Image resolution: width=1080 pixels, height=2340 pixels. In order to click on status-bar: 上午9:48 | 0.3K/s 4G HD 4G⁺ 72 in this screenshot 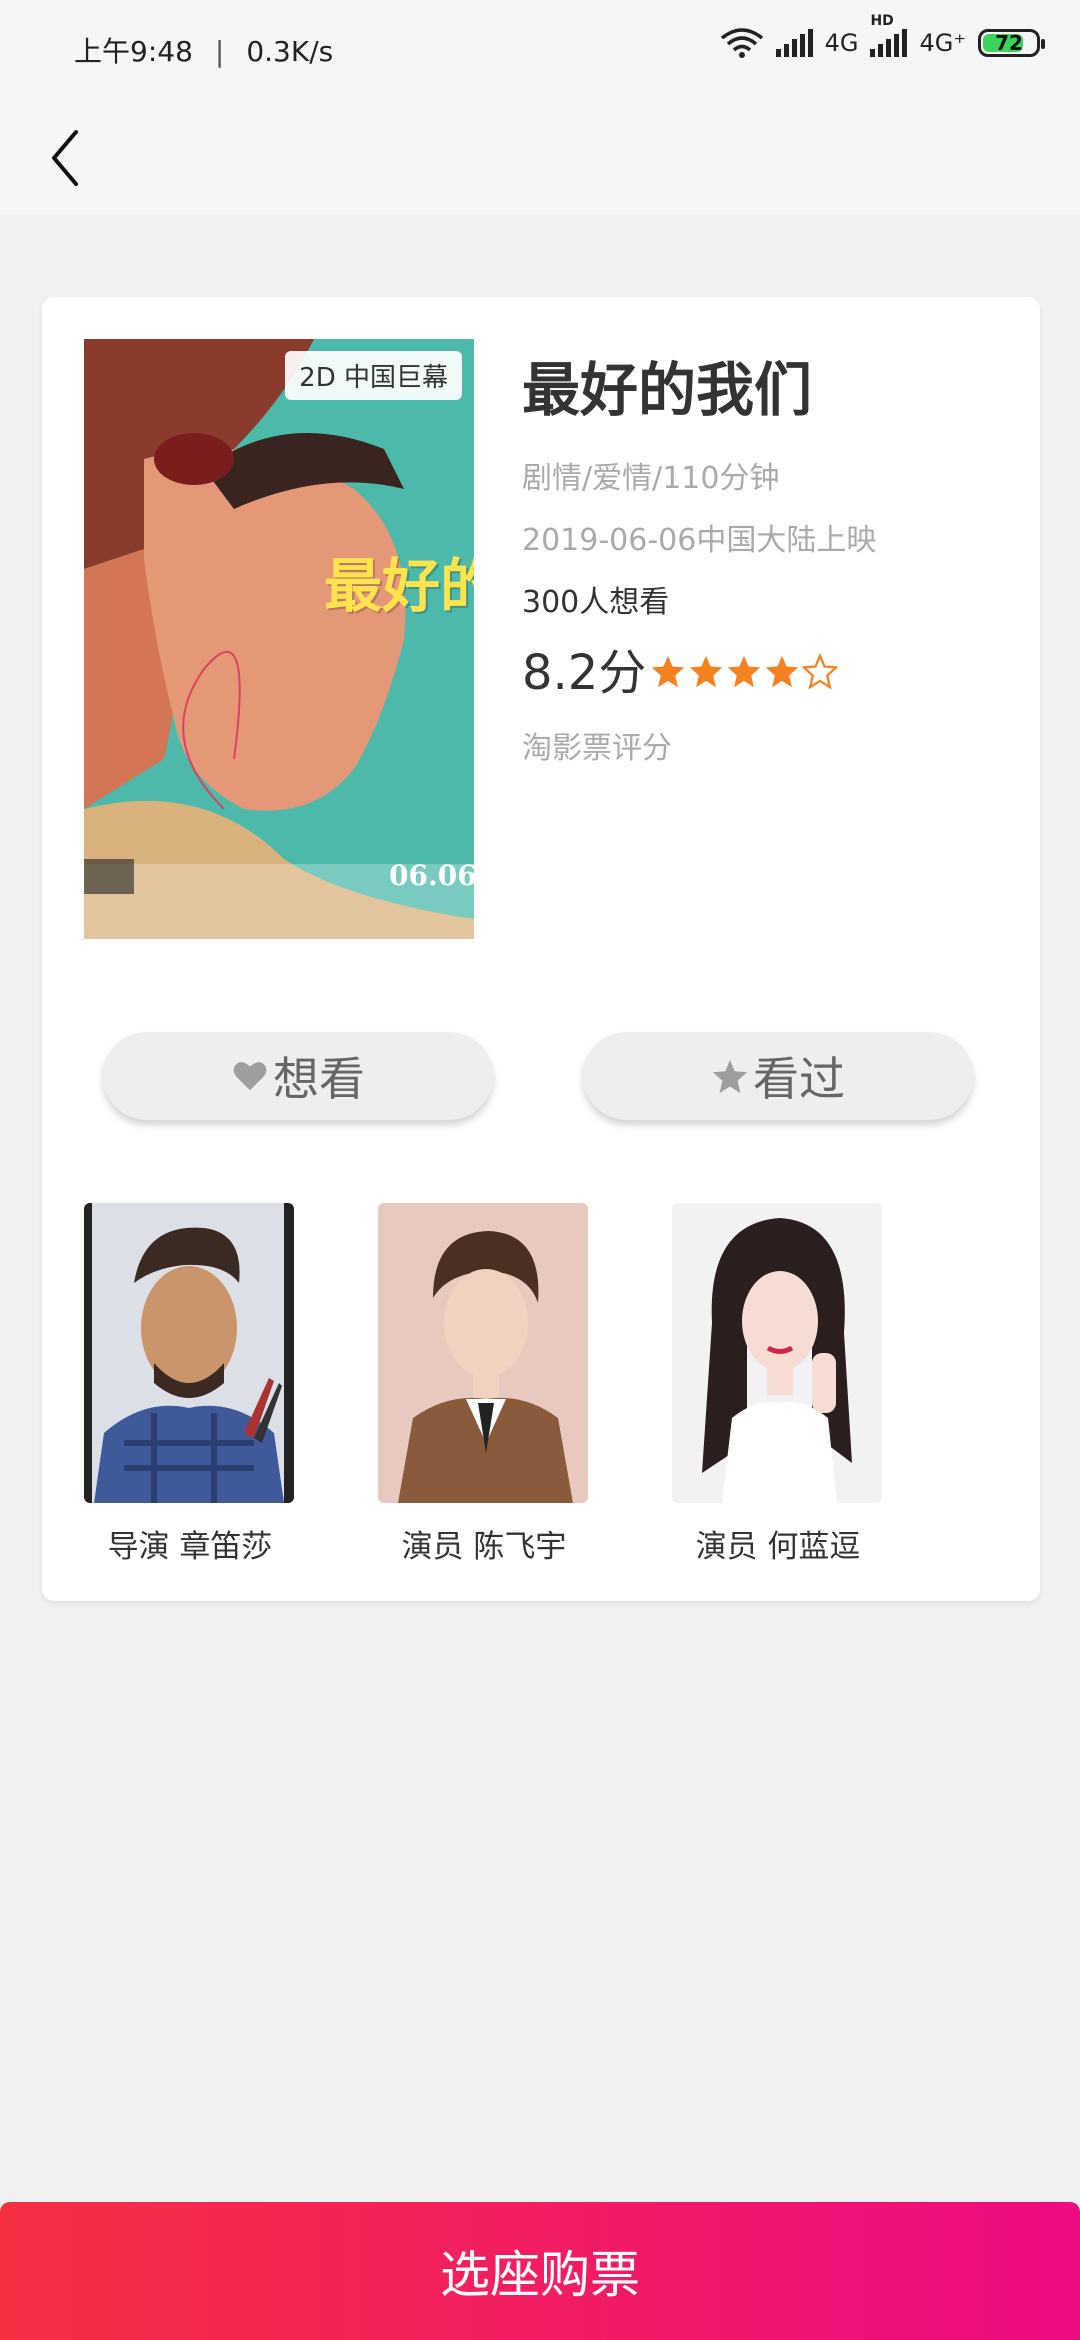, I will do `click(540, 50)`.